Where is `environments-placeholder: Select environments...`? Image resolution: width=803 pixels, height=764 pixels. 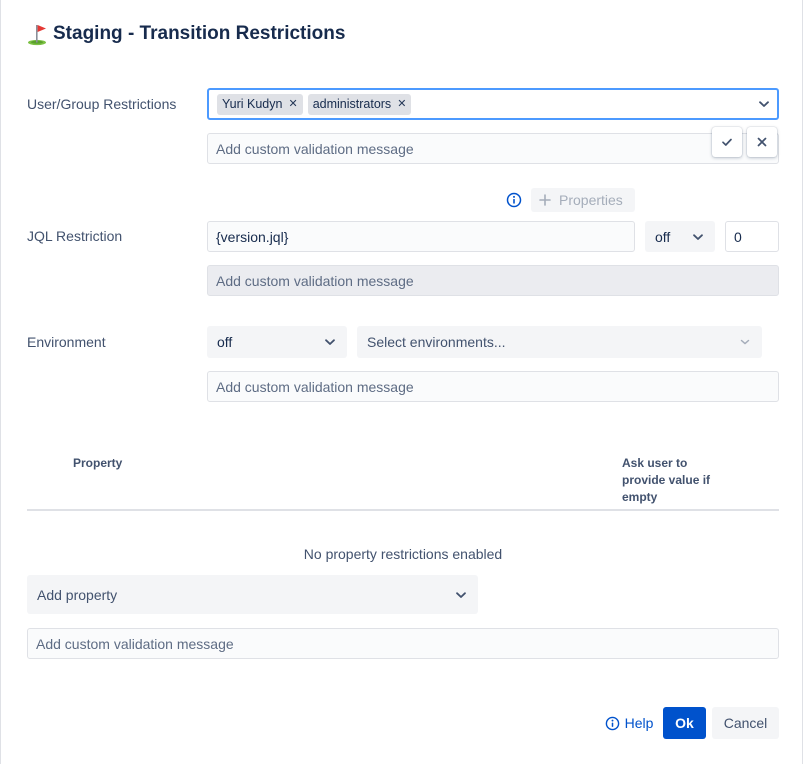
environments-placeholder: Select environments... is located at coordinates (436, 342).